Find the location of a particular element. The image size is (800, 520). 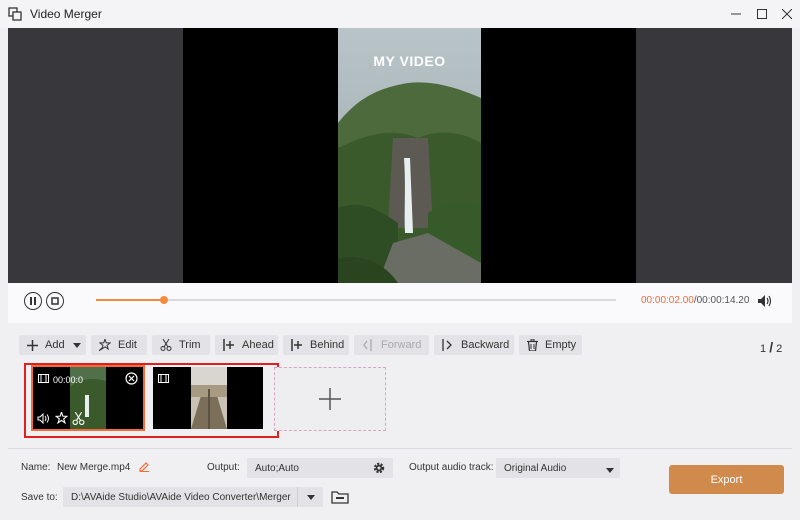

output-label: Output: is located at coordinates (223, 467).